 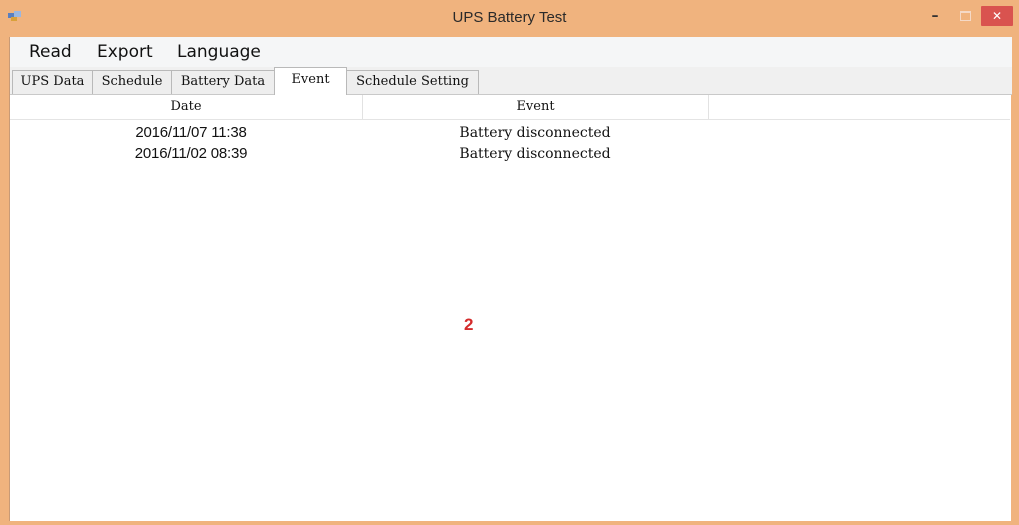 I want to click on column-header-event: Event, so click(x=536, y=107).